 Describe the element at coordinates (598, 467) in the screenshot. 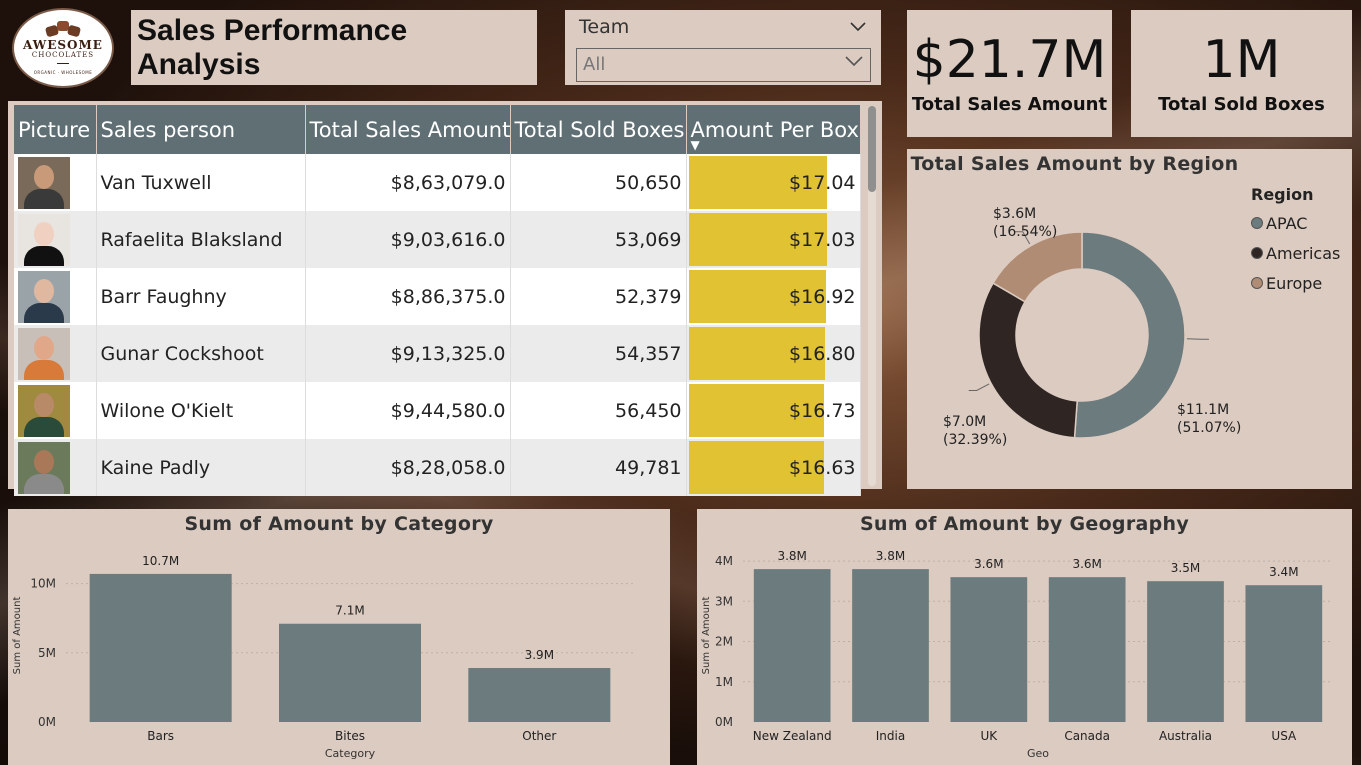

I see `total-boxes-cell: 49,781` at that location.